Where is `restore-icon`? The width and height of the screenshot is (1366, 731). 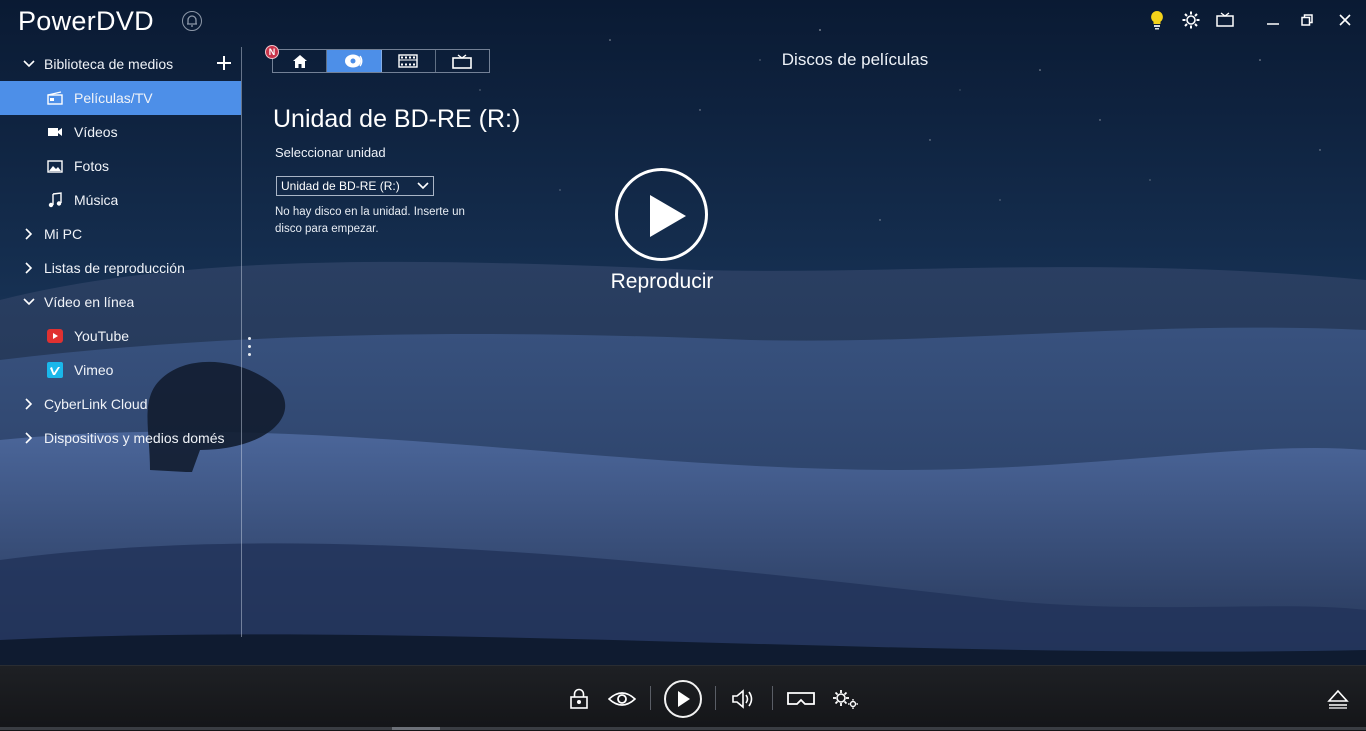 restore-icon is located at coordinates (1307, 20).